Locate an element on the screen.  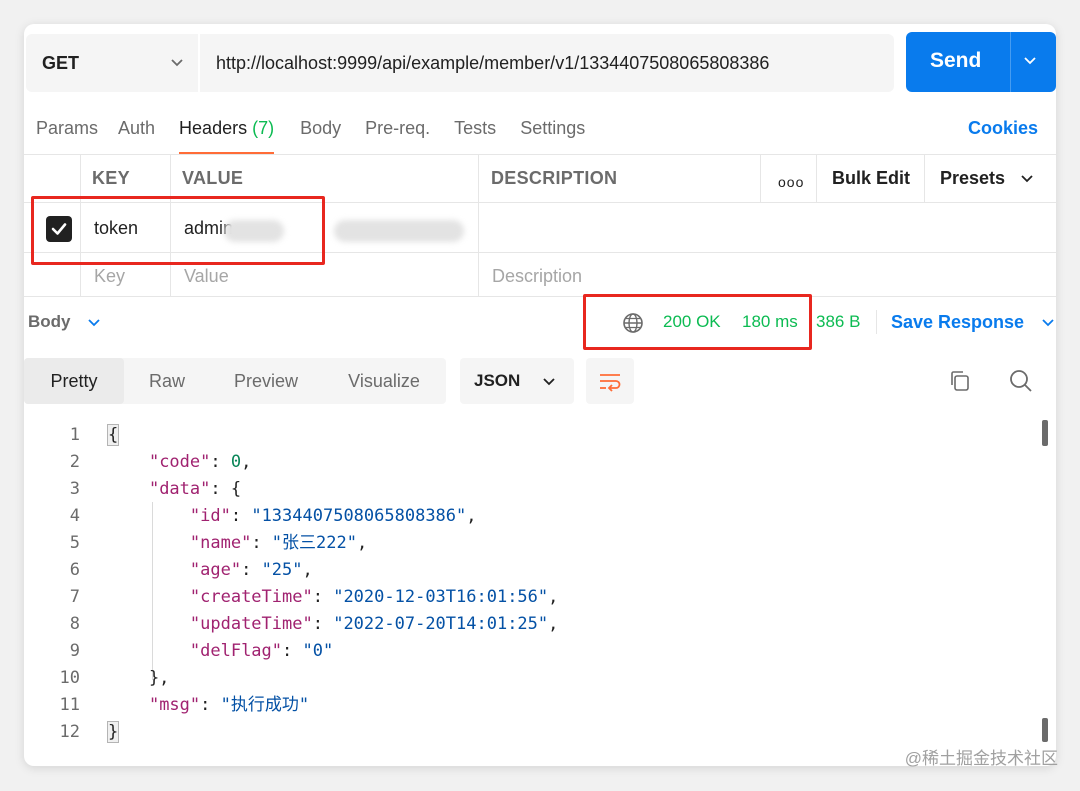
send-button: Send is located at coordinates (981, 62).